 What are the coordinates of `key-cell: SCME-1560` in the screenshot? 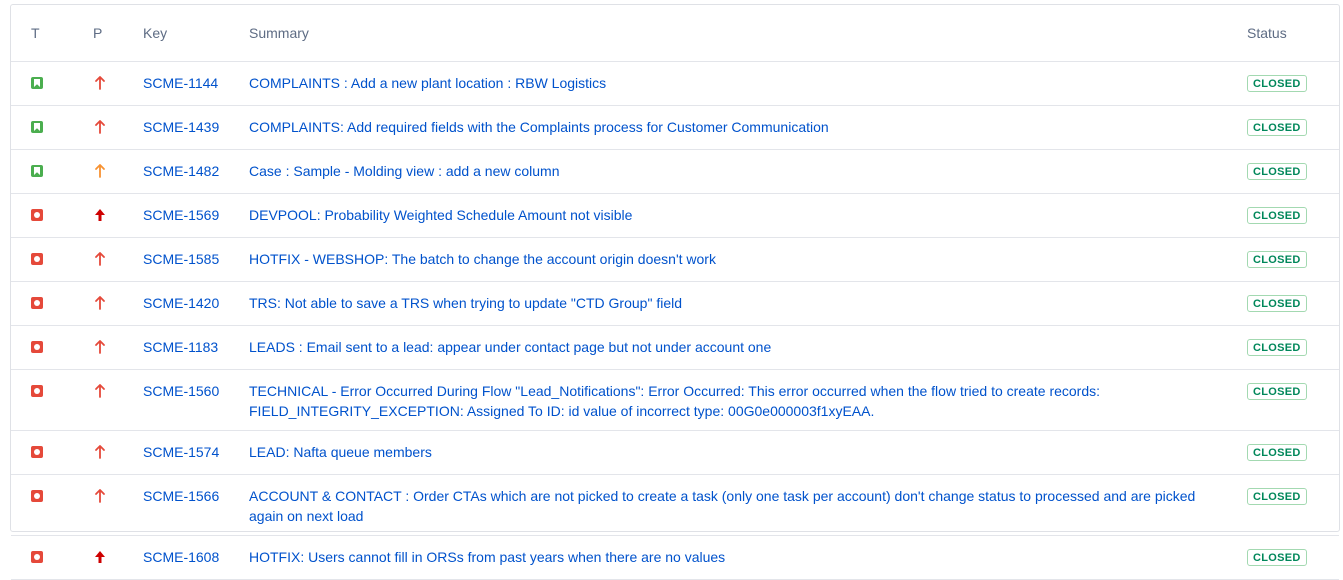 It's located at (196, 400).